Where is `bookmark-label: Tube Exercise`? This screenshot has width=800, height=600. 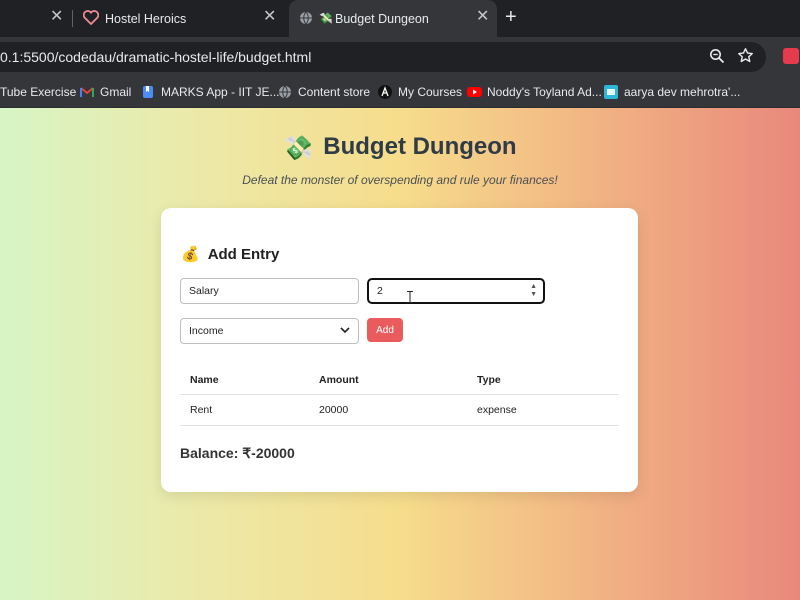
bookmark-label: Tube Exercise is located at coordinates (38, 92).